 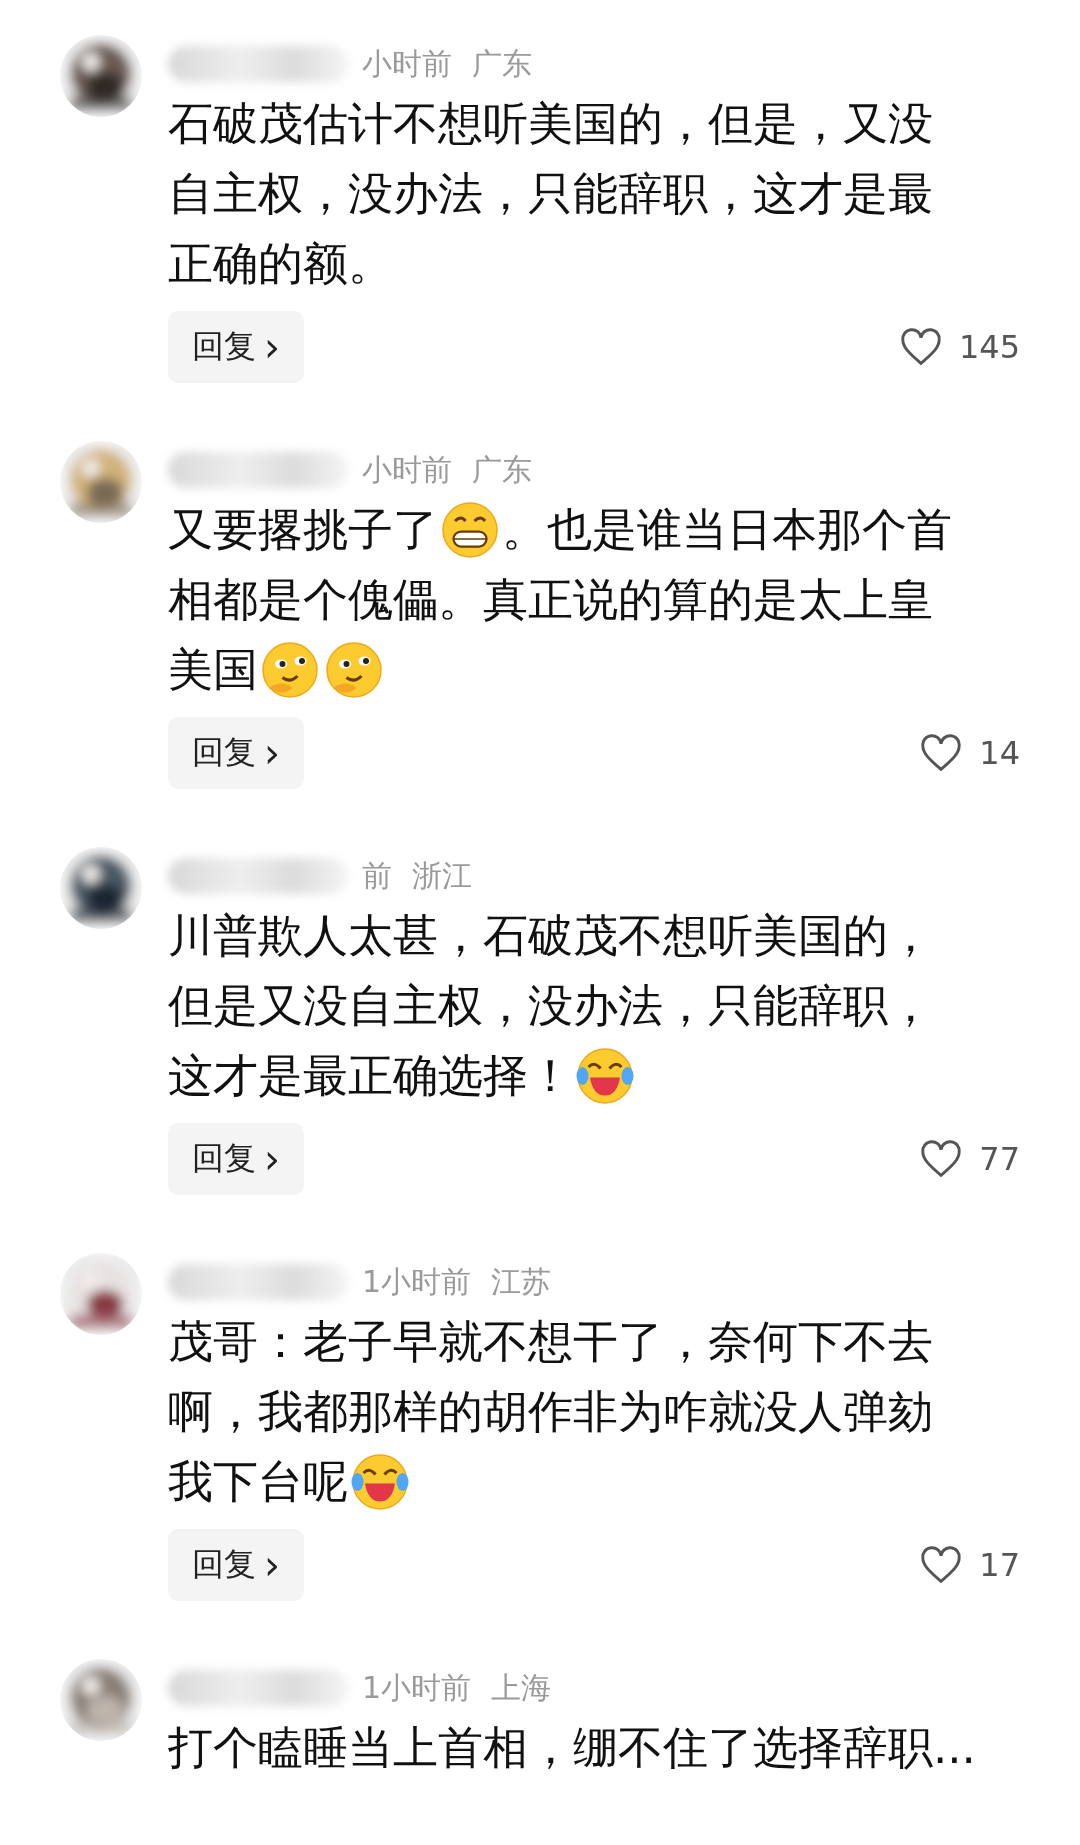 I want to click on comment-text: 茂哥：老子早就不想干了，奈何下不去, so click(x=550, y=1342).